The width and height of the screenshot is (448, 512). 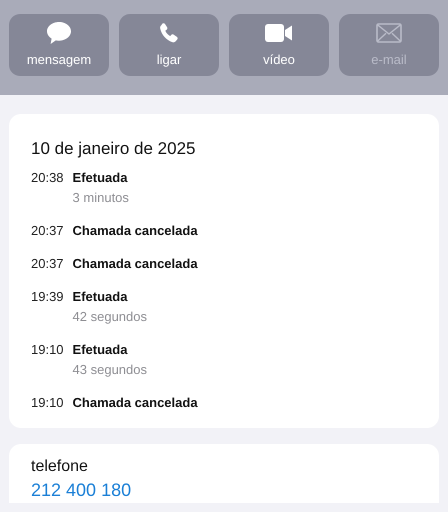 I want to click on call-time: 19:39, so click(x=47, y=297).